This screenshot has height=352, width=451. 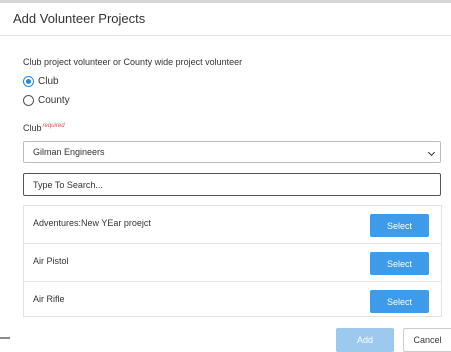 What do you see at coordinates (28, 81) in the screenshot?
I see `radio-checked-icon` at bounding box center [28, 81].